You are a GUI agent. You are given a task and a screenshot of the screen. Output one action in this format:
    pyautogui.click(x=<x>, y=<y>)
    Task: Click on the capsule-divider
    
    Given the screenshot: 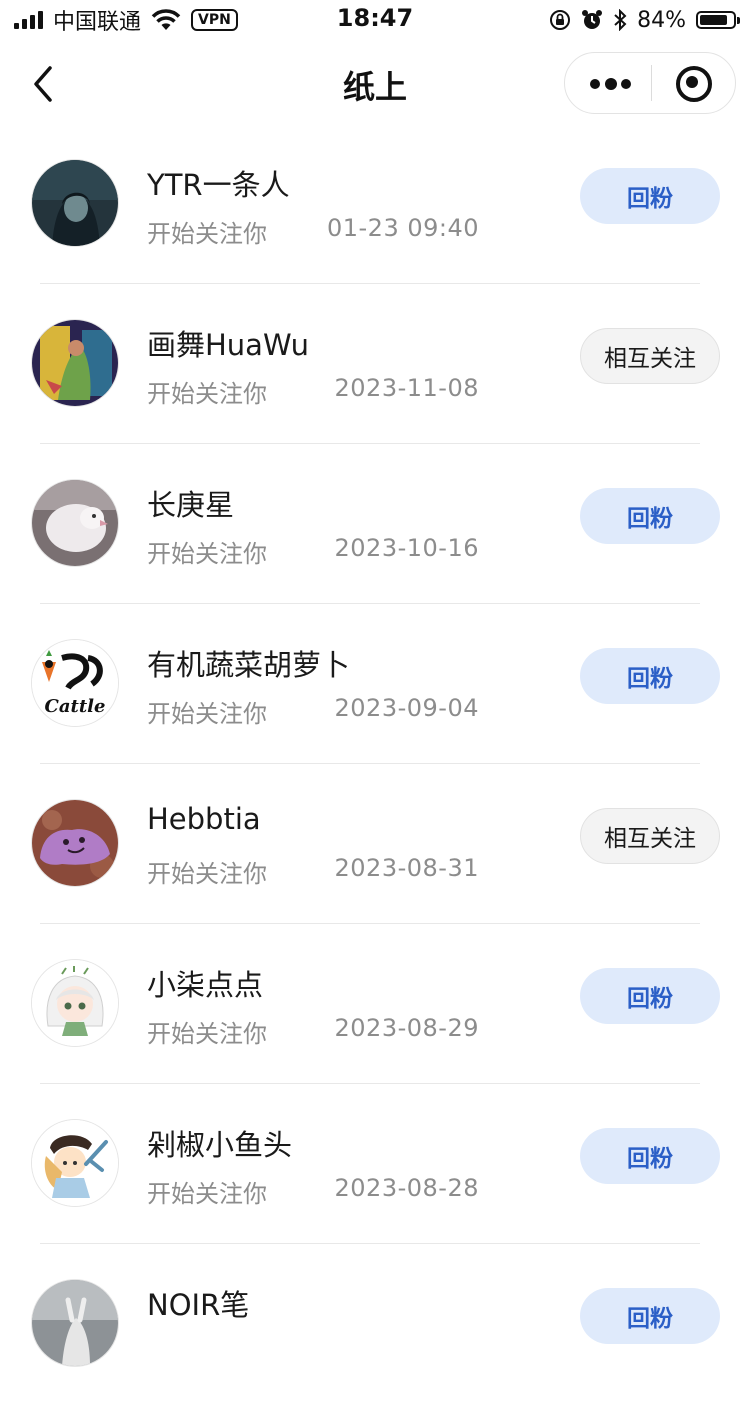 What is the action you would take?
    pyautogui.click(x=651, y=83)
    